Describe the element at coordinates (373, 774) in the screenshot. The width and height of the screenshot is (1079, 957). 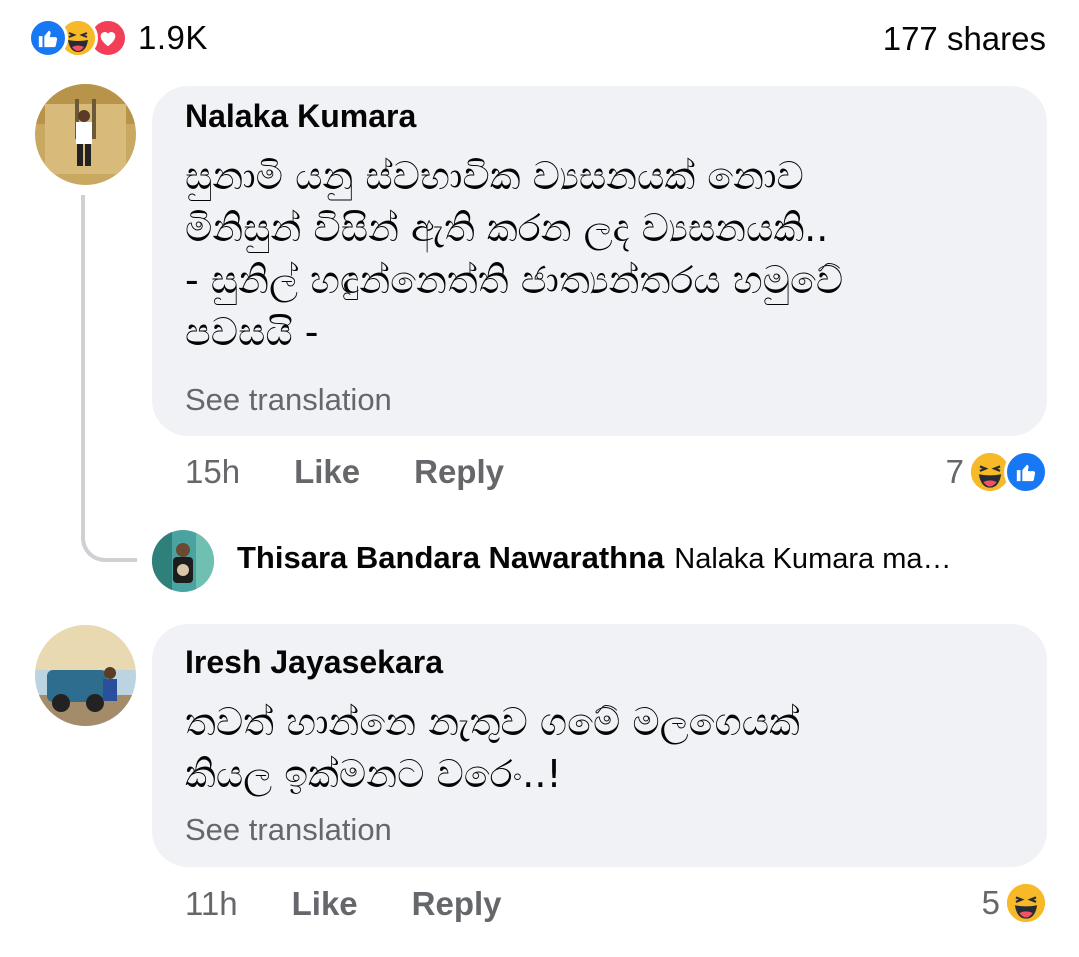
I see `comment-text-line: කියල ඉක්මනට වරෙං..!` at that location.